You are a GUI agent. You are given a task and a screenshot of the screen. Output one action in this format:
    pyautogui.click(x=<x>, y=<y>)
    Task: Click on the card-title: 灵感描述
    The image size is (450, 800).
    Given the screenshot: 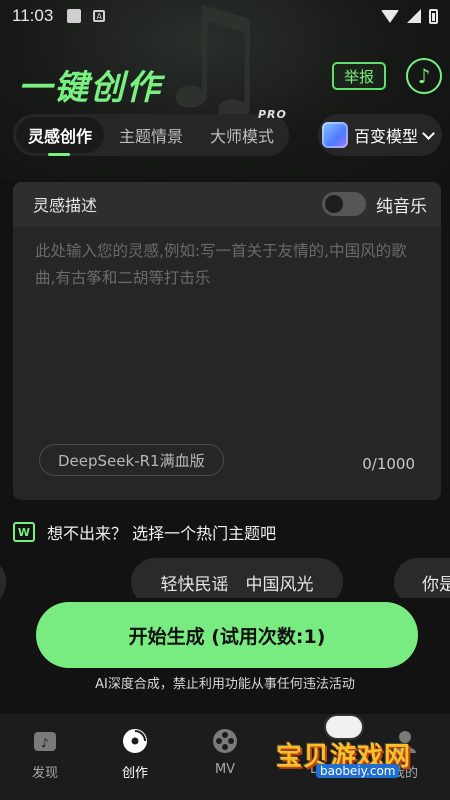 What is the action you would take?
    pyautogui.click(x=65, y=205)
    